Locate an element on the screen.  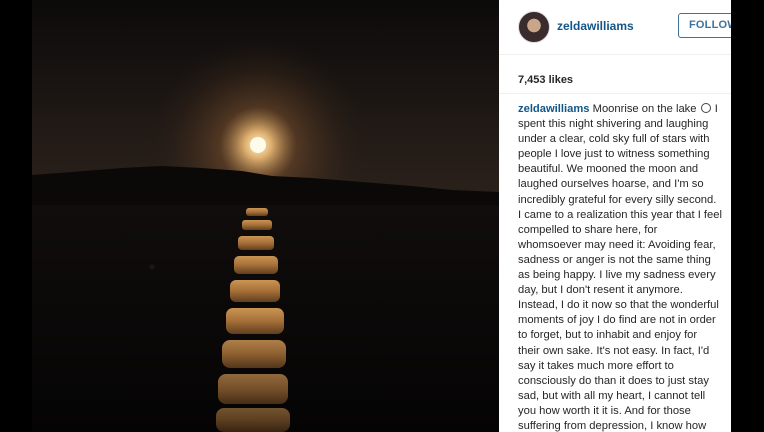
caption-first-line: zeldawilliams Moonrise on the lake I is located at coordinates (624, 109).